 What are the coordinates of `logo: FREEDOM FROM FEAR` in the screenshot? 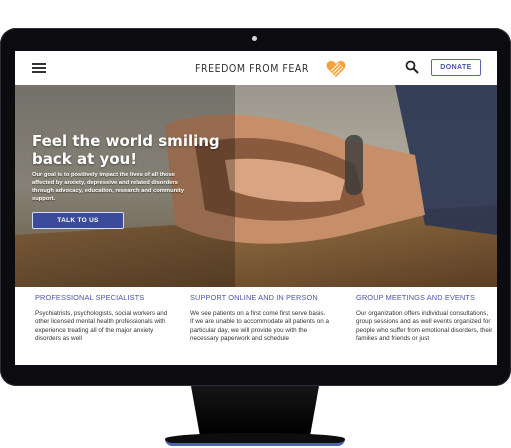 It's located at (270, 69).